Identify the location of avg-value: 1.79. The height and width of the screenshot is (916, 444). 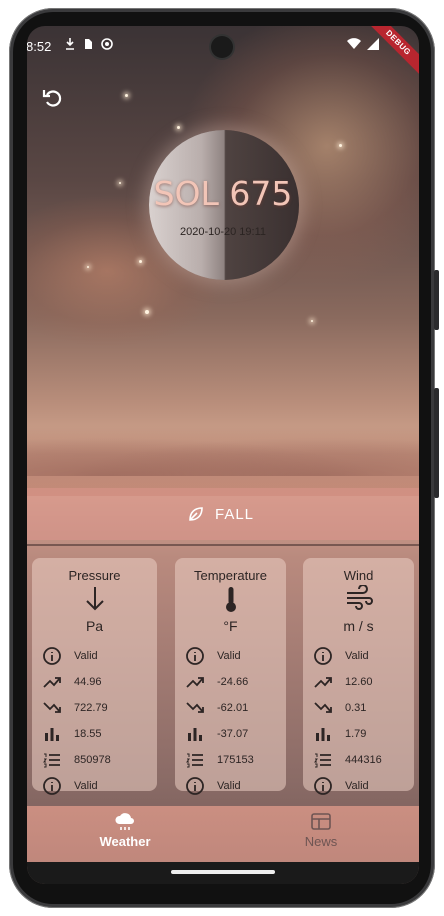
(356, 734).